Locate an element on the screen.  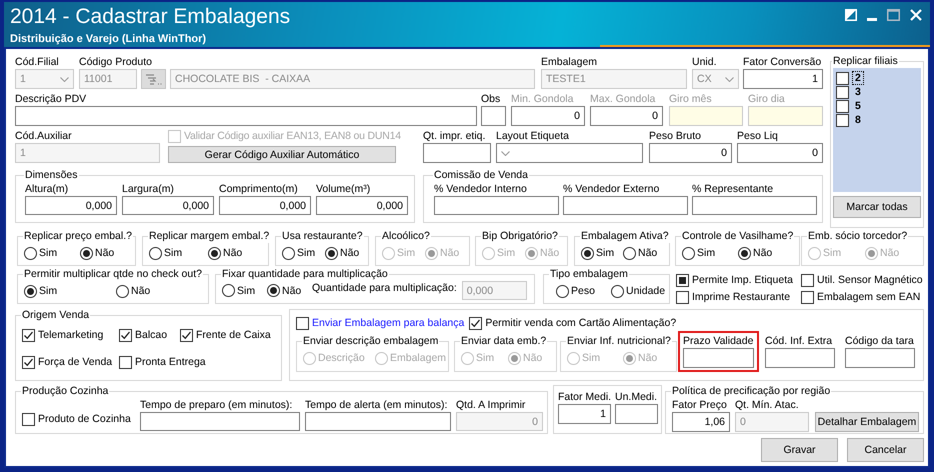
field-label: Cód.Auxiliar is located at coordinates (43, 136).